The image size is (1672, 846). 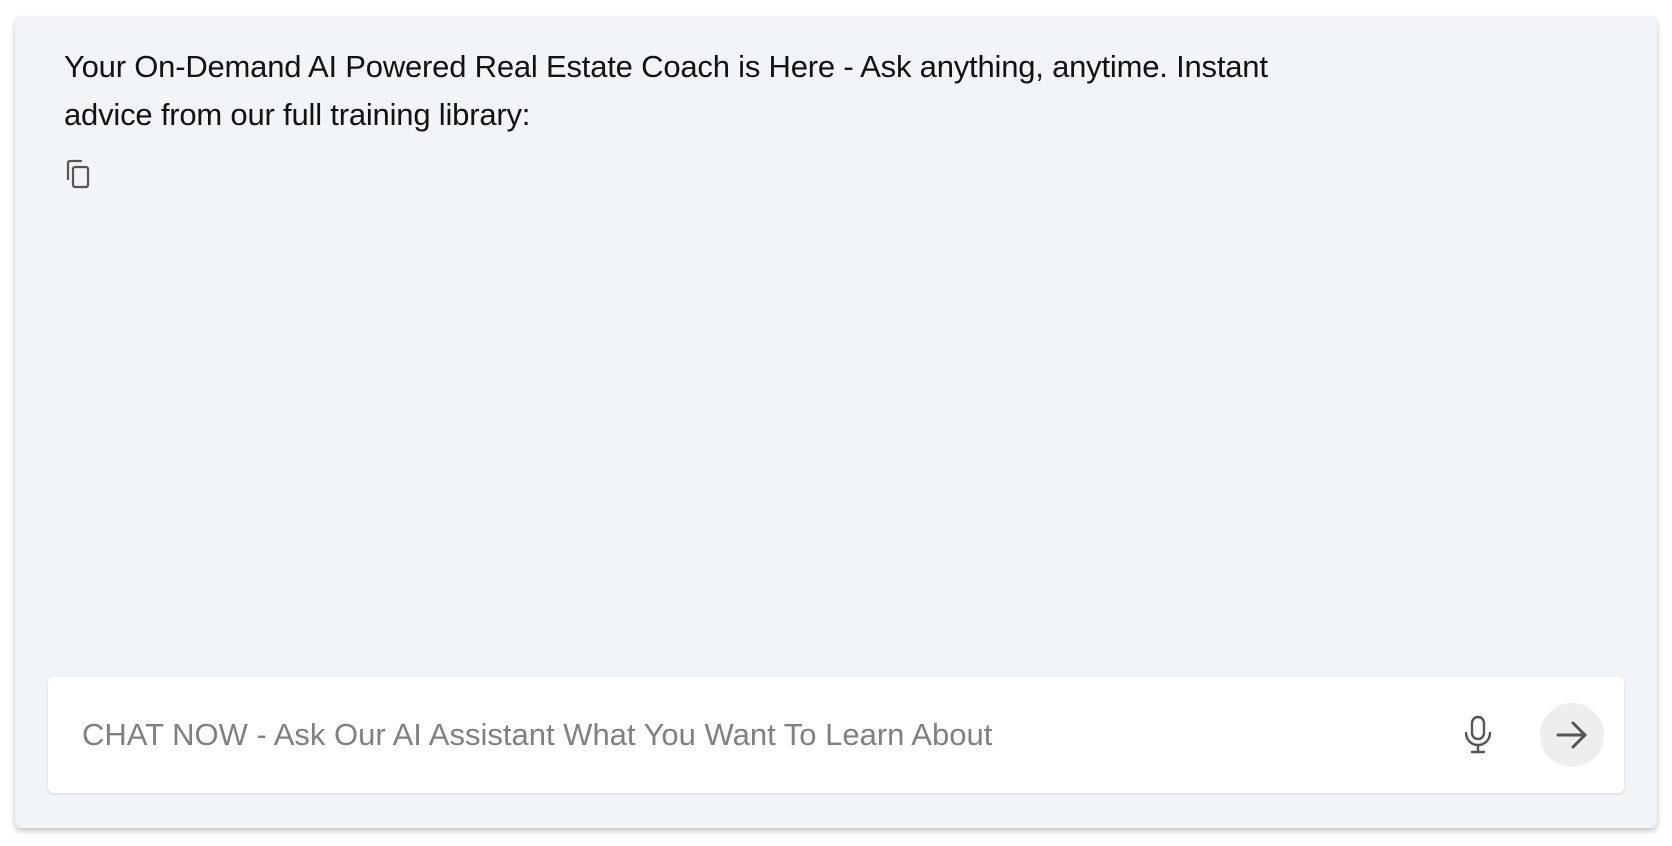 I want to click on microphone-icon, so click(x=1478, y=734).